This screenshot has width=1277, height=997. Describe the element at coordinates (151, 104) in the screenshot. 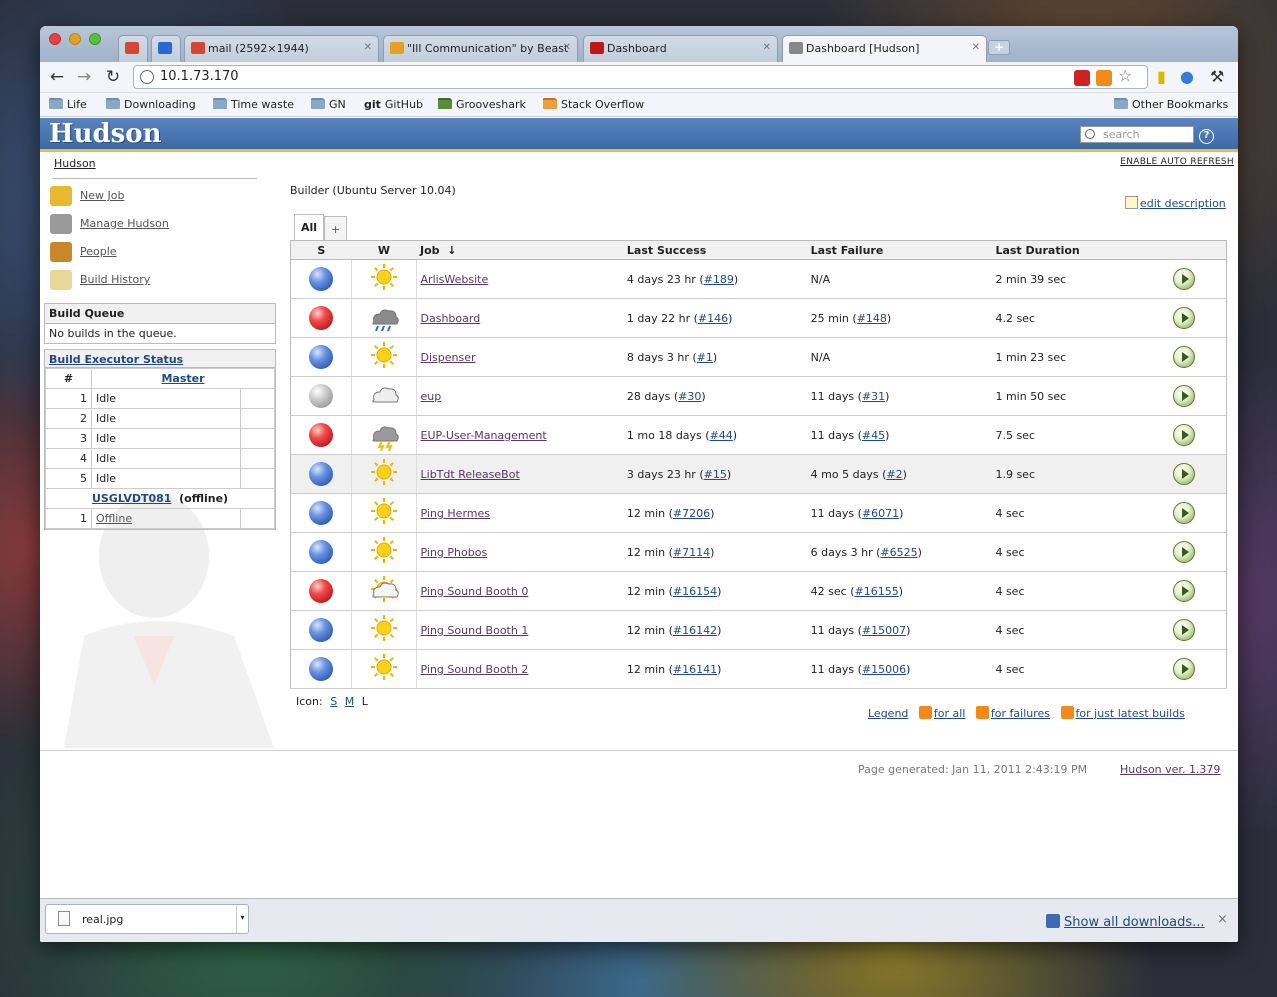

I see `bookmark-downloading: Downloading` at that location.